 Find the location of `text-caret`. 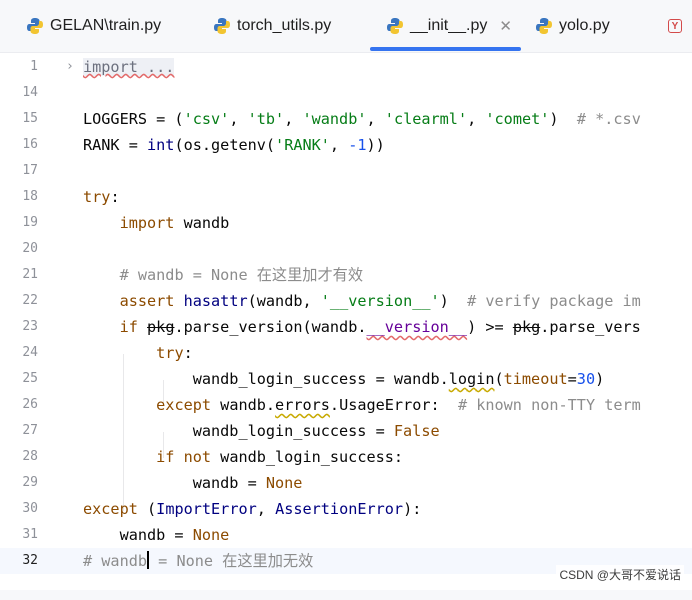

text-caret is located at coordinates (148, 560).